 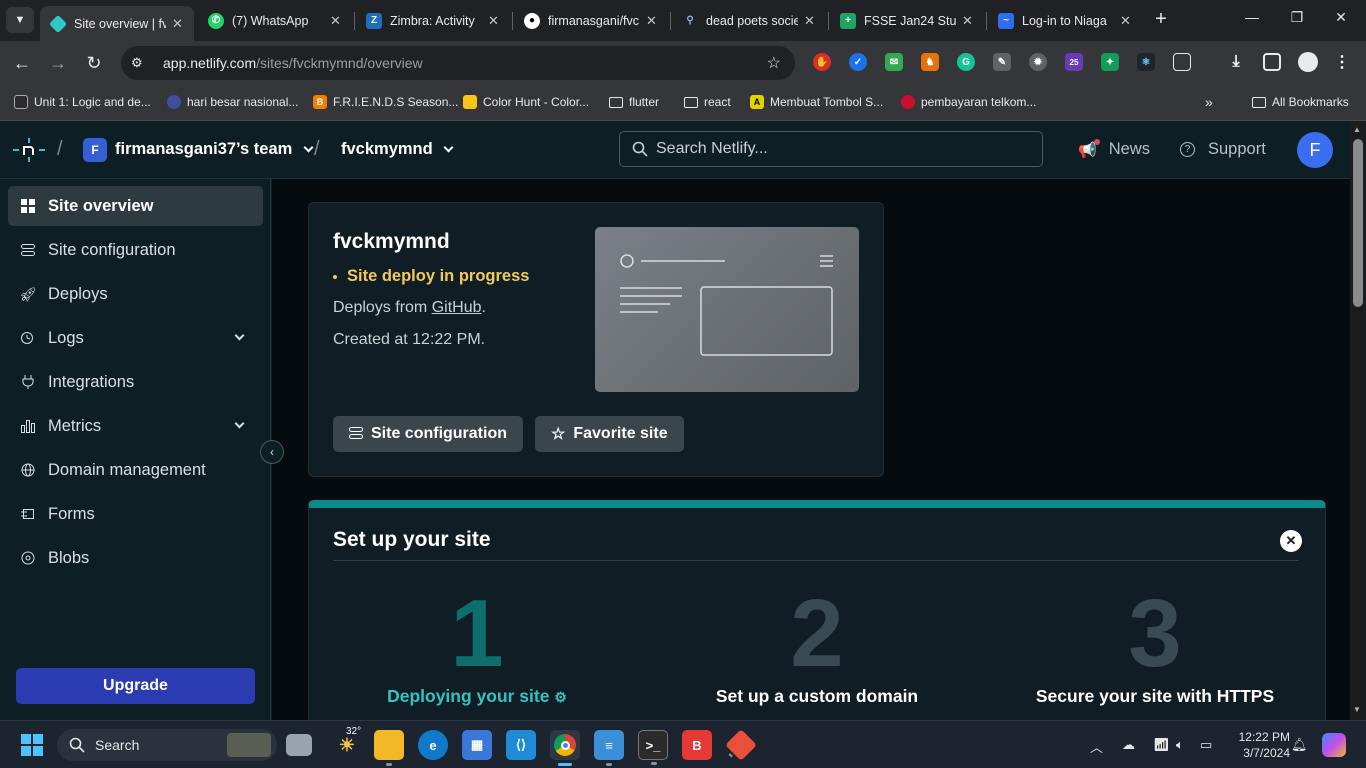 What do you see at coordinates (275, 20) in the screenshot?
I see `tab-whatsapp: ✆ (7) WhatsApp ✕` at bounding box center [275, 20].